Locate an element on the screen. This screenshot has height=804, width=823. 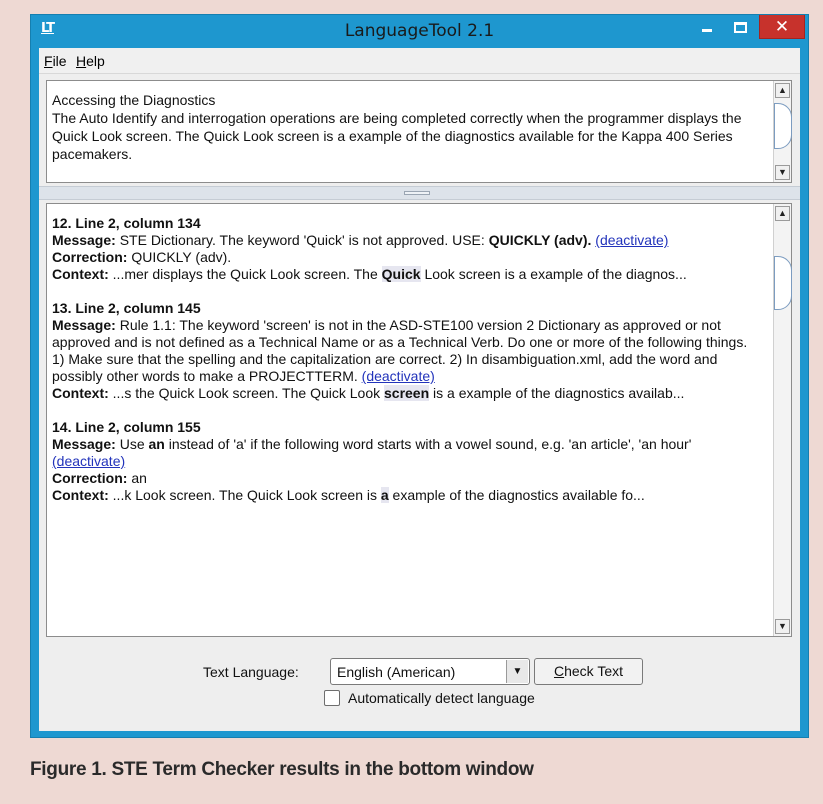
context-highlight: a is located at coordinates (384, 495).